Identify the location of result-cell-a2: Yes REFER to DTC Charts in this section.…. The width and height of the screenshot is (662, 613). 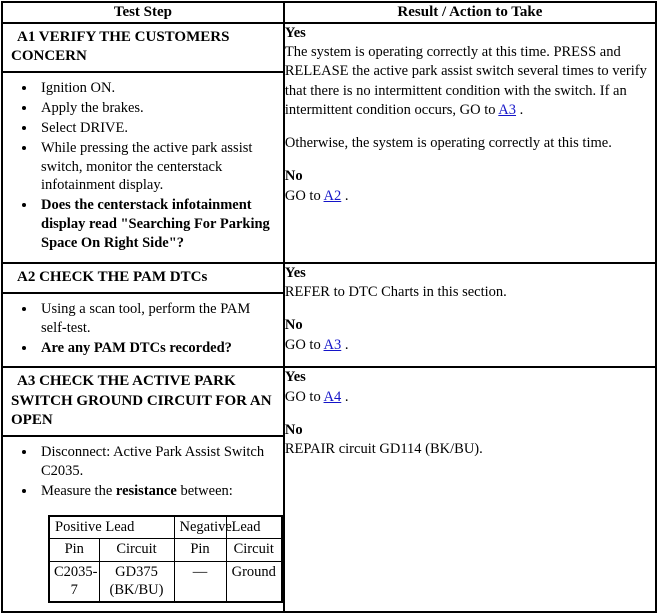
(470, 315).